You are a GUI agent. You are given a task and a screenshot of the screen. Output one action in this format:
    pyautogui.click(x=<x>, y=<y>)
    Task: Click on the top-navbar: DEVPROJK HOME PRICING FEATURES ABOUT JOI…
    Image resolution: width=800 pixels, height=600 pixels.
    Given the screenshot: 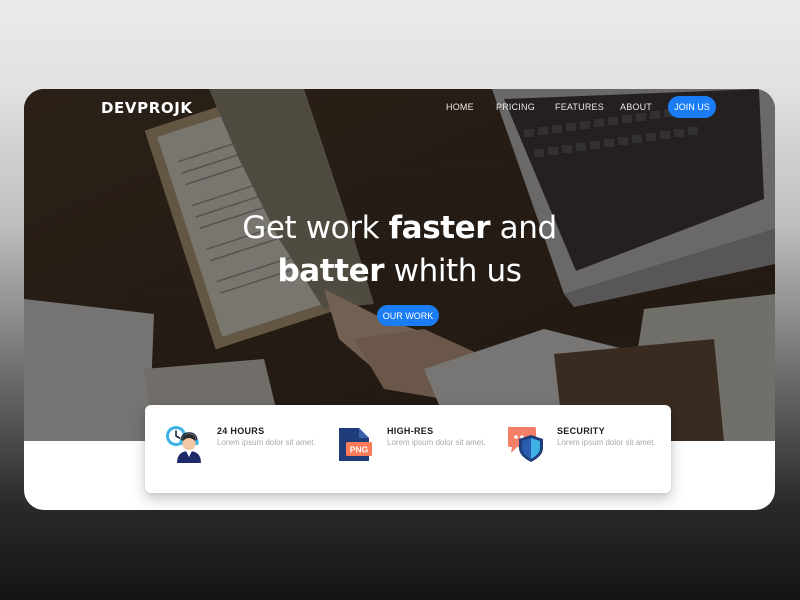 What is the action you would take?
    pyautogui.click(x=399, y=109)
    